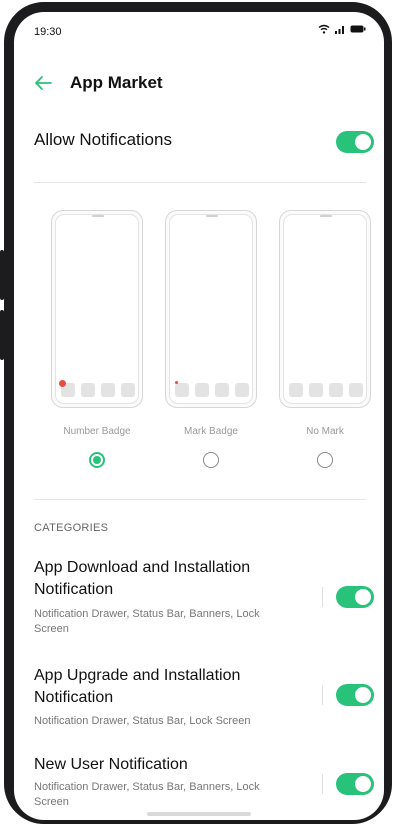 This screenshot has height=827, width=398. I want to click on number-badge-icon, so click(62, 383).